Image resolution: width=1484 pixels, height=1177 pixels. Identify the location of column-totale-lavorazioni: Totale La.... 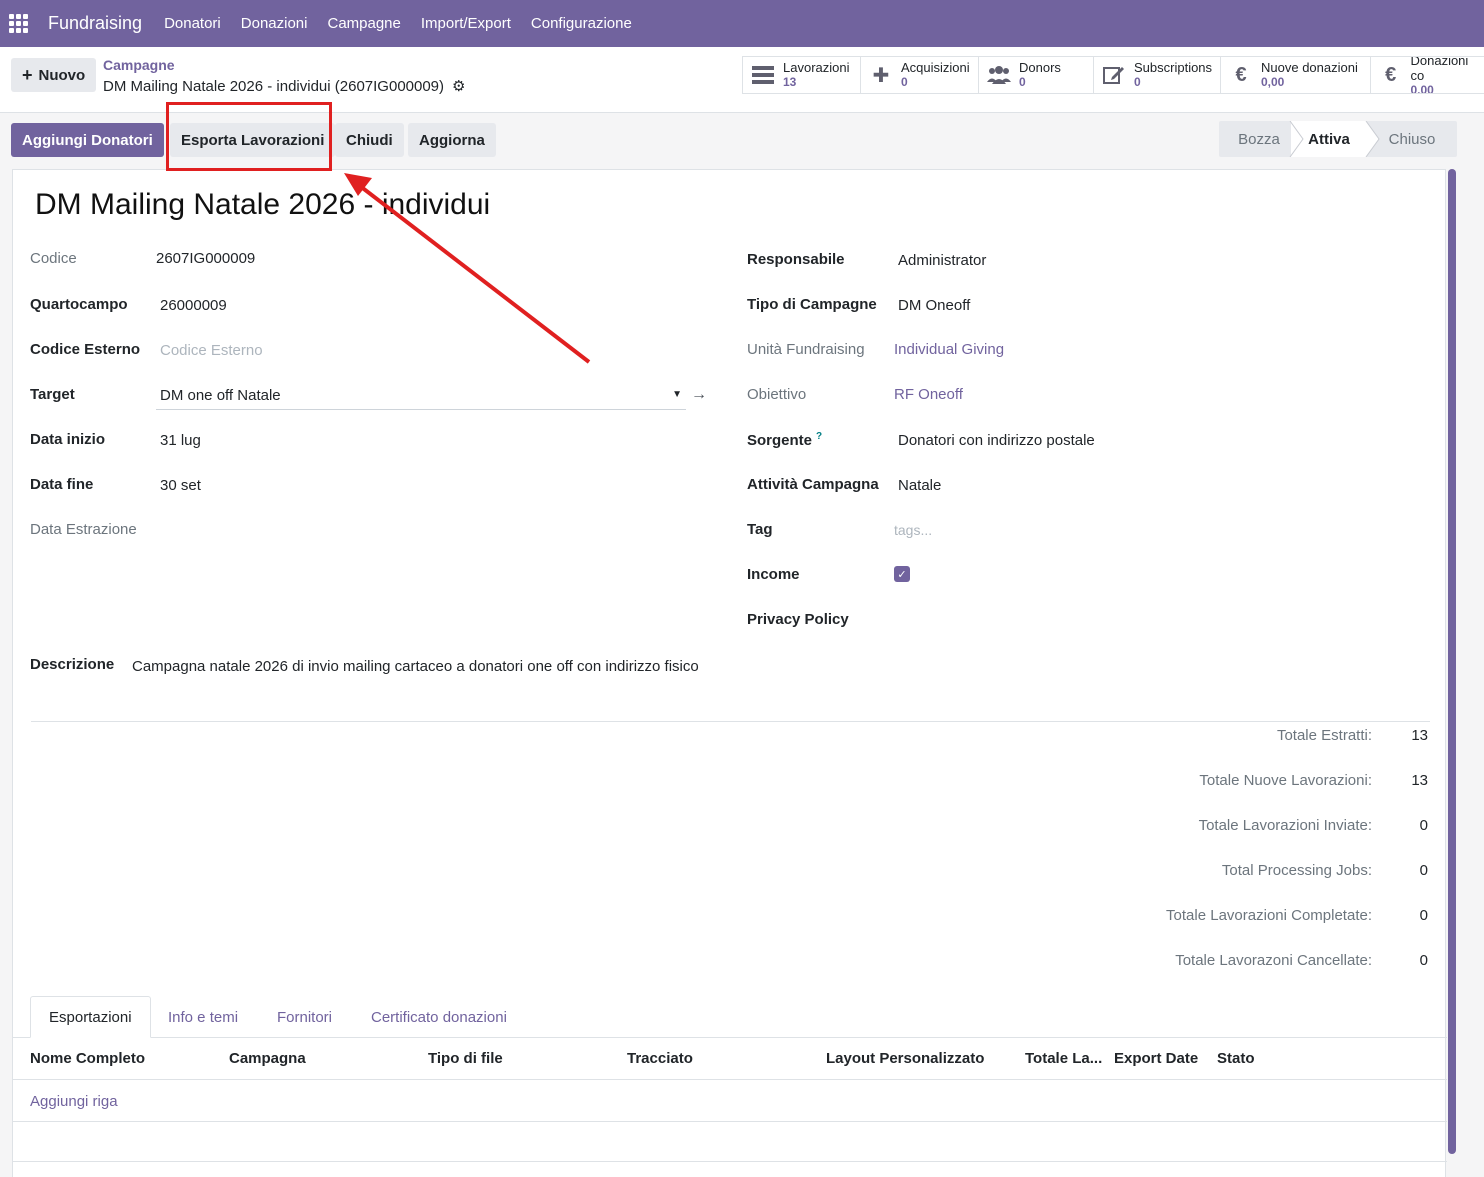
(1063, 1058).